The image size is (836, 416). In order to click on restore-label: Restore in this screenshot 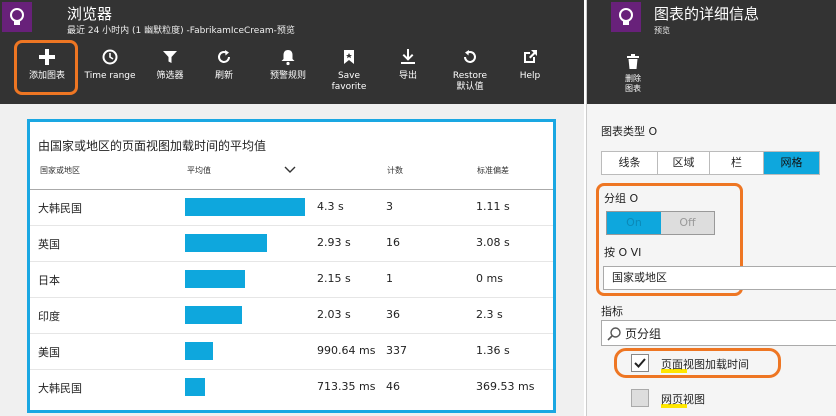, I will do `click(470, 76)`.